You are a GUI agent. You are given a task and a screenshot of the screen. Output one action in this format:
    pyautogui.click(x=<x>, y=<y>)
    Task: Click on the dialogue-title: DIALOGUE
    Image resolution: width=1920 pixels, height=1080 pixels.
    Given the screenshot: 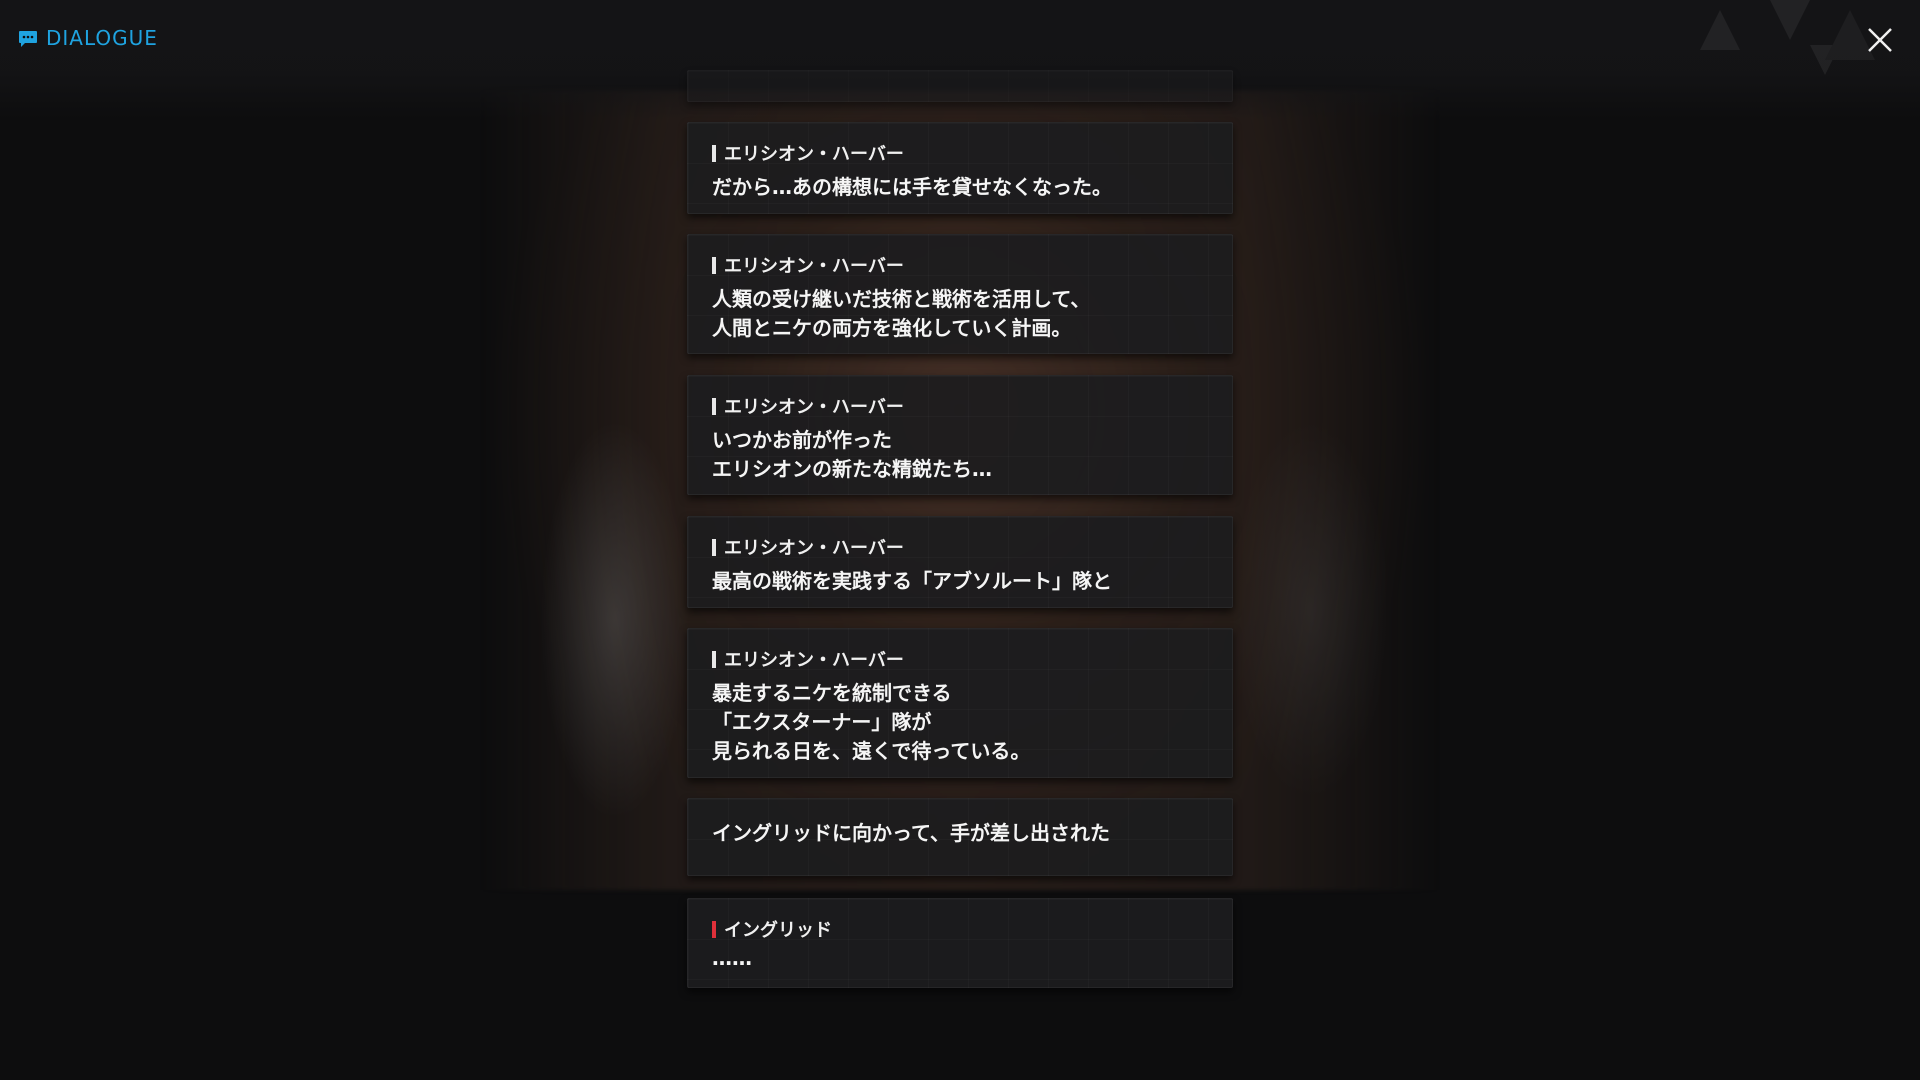 What is the action you would take?
    pyautogui.click(x=88, y=38)
    